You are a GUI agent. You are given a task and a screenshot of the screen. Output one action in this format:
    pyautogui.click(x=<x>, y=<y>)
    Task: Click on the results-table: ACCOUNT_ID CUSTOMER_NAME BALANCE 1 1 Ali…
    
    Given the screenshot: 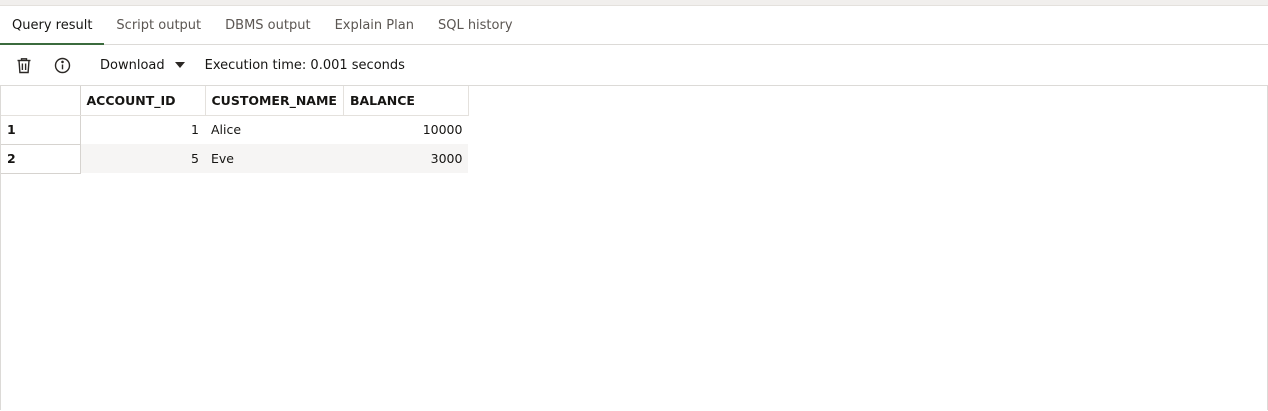 What is the action you would take?
    pyautogui.click(x=235, y=130)
    